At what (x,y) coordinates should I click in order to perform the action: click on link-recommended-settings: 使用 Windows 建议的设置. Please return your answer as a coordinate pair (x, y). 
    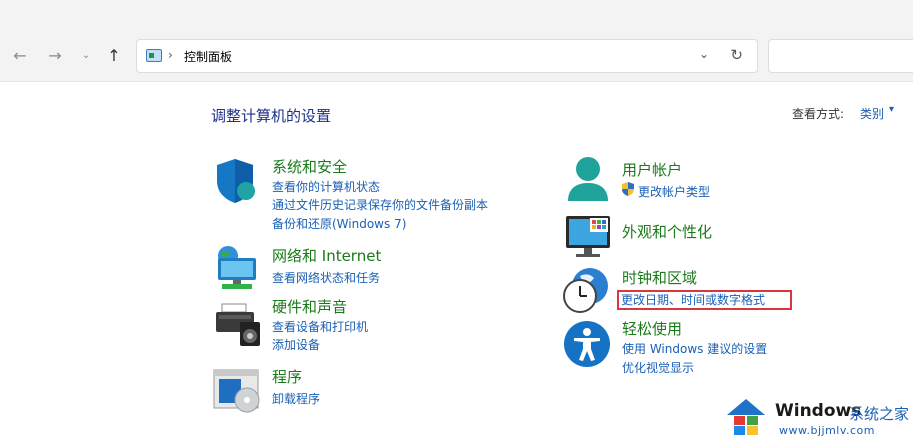
    Looking at the image, I should click on (694, 348).